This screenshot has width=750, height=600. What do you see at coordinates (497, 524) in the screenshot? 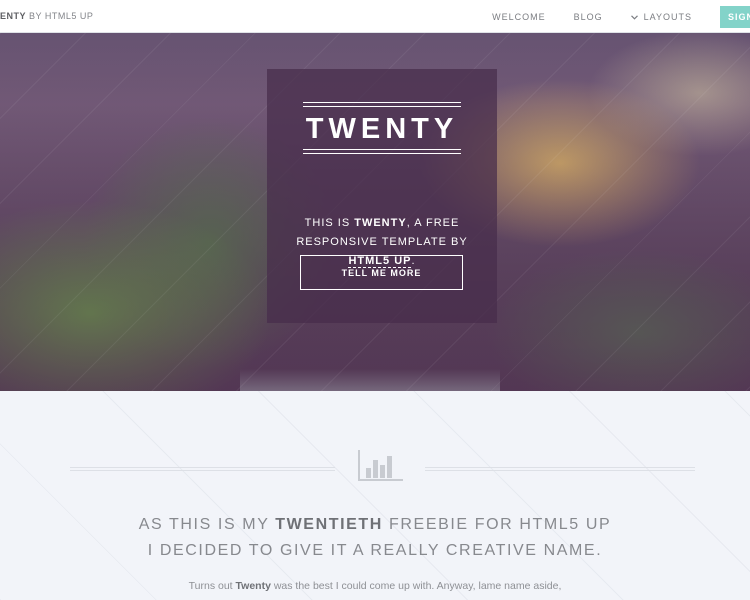
I see `headline-part: FREEBIE FOR HTML5 UP` at bounding box center [497, 524].